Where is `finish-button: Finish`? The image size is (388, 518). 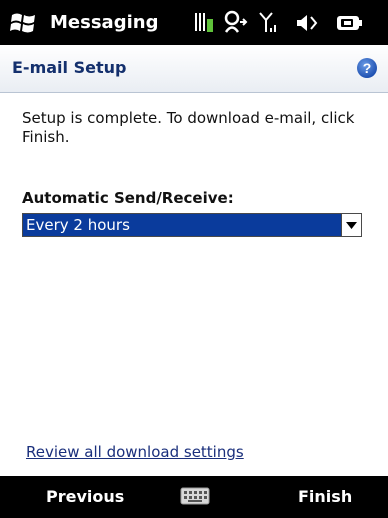
finish-button: Finish is located at coordinates (325, 497).